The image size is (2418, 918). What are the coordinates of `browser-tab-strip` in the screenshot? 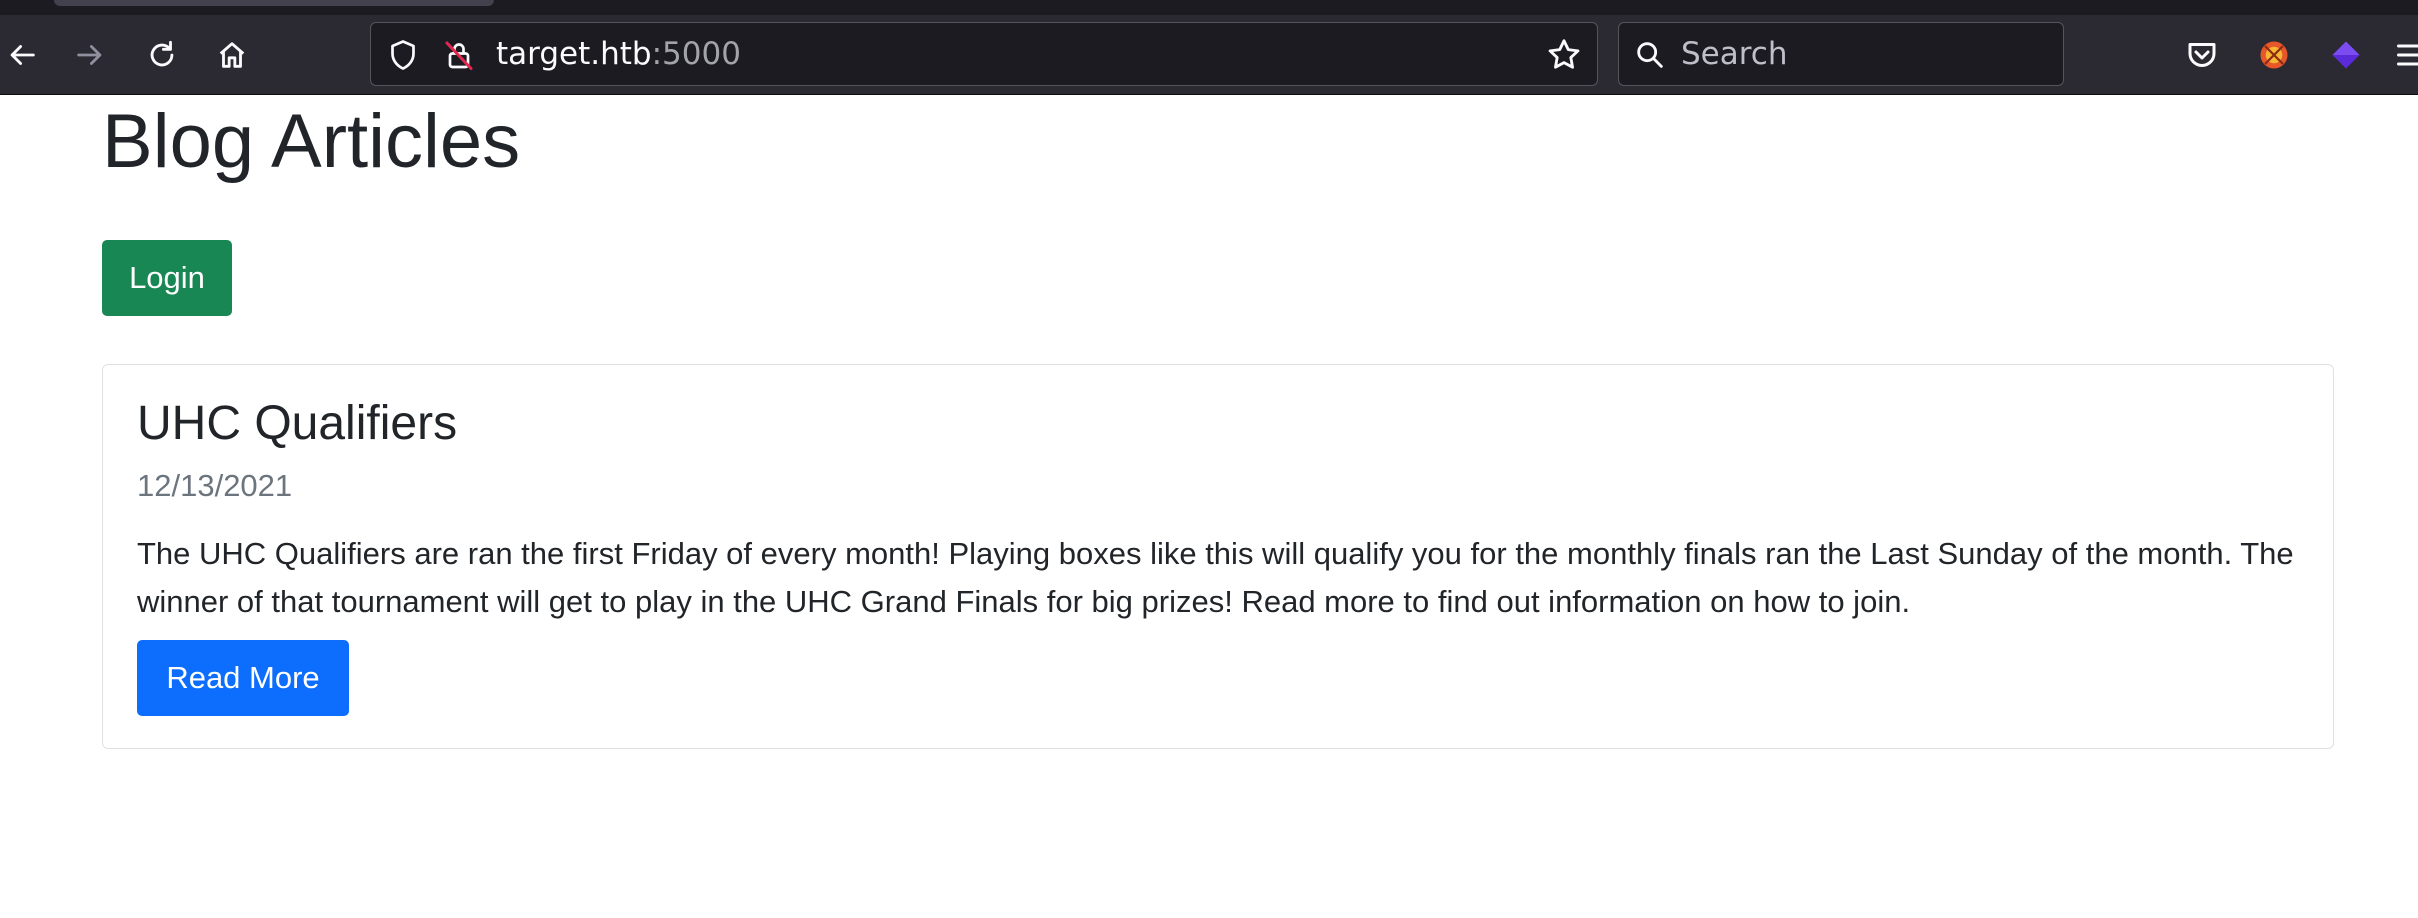 It's located at (1209, 7).